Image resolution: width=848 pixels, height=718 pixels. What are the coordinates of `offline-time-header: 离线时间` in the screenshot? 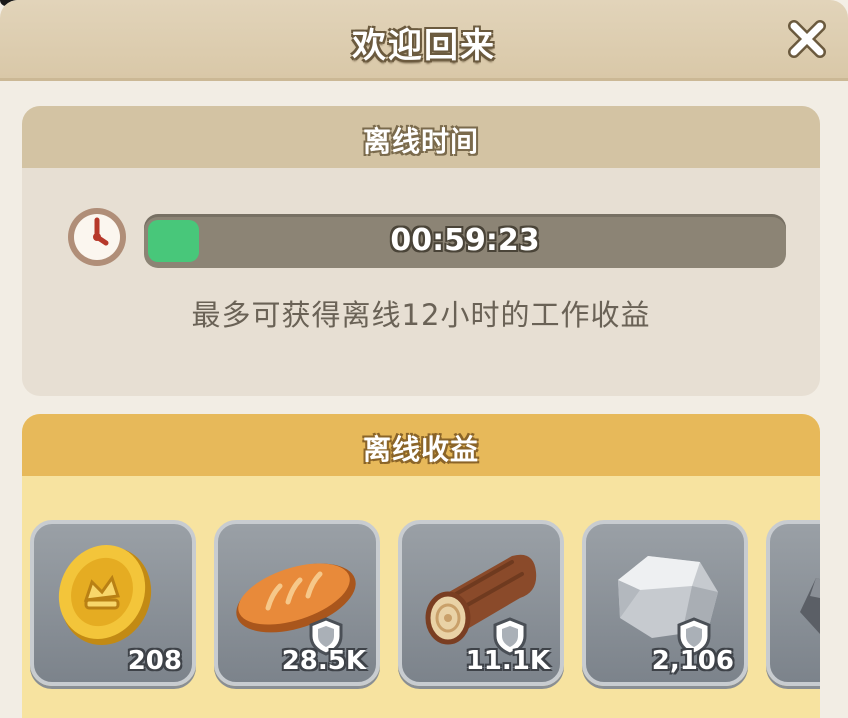 It's located at (421, 137).